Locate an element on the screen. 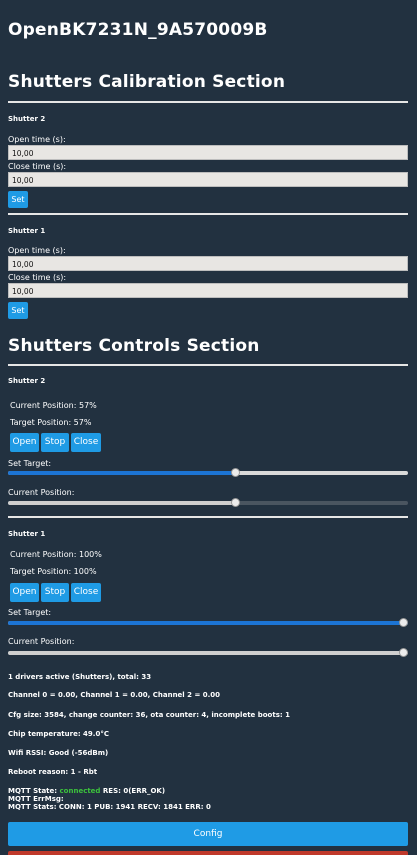  current-position-text: Current Position: 57% is located at coordinates (53, 405).